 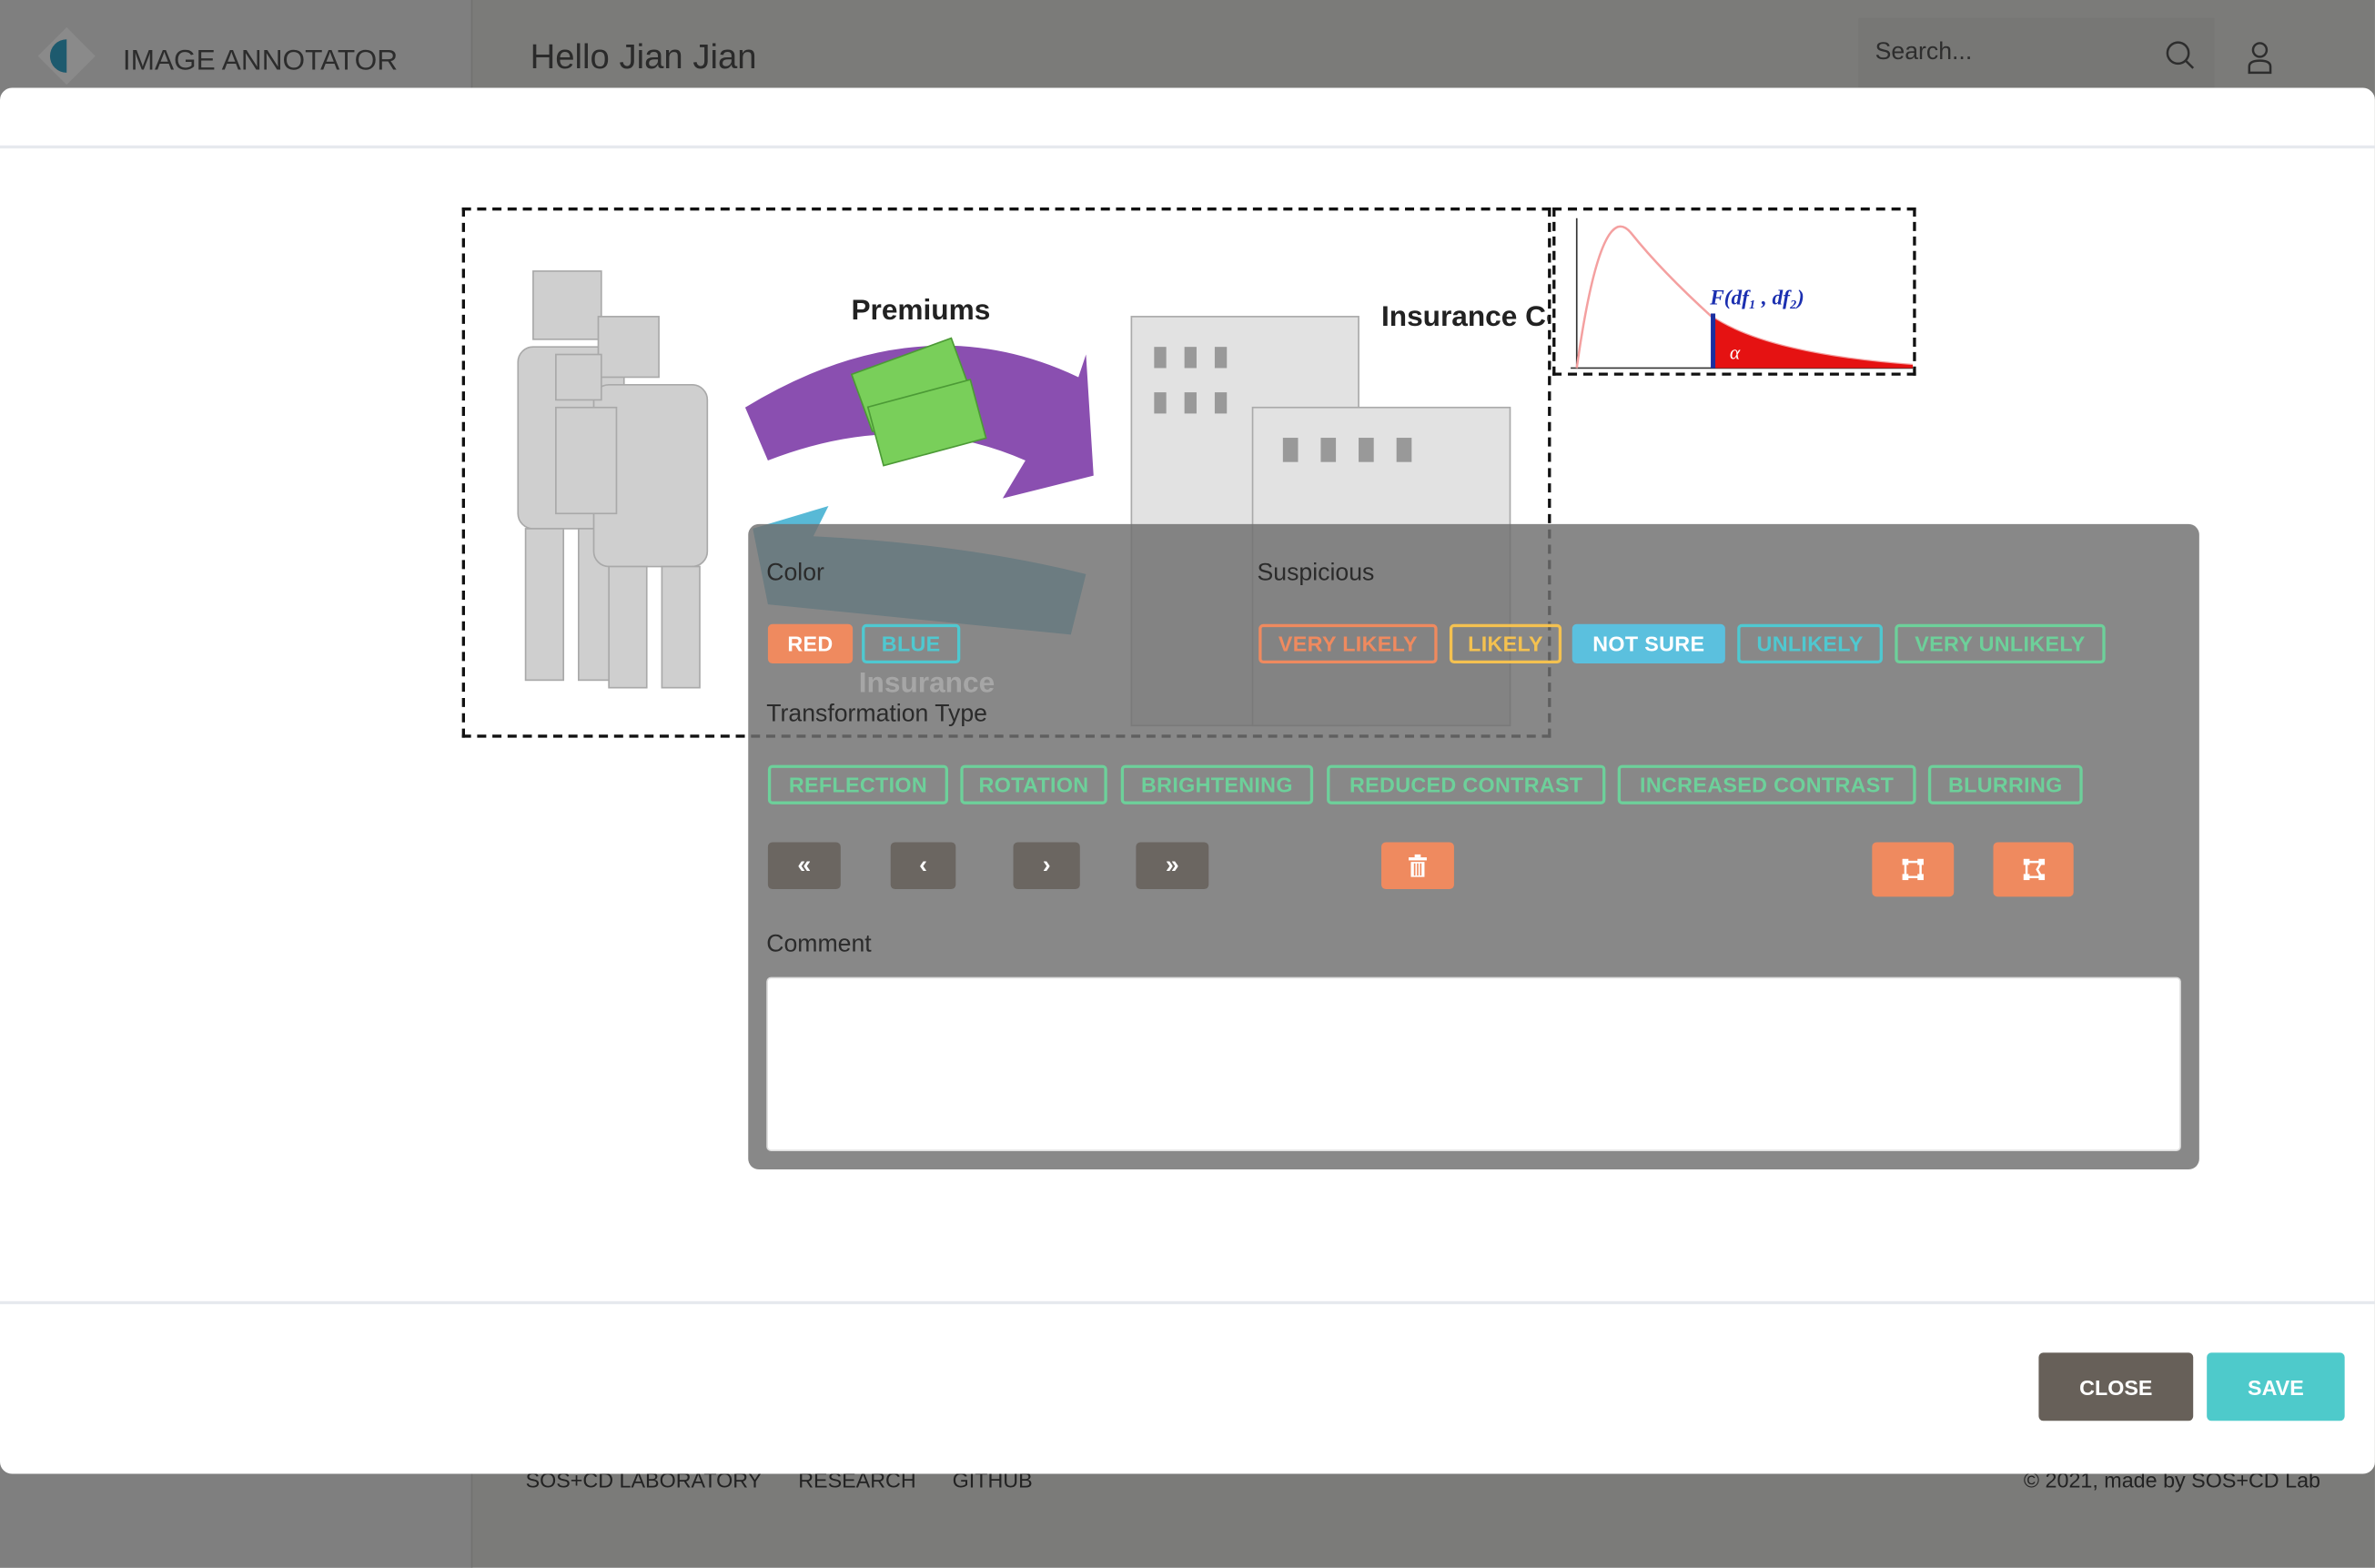 I want to click on transform-rotation-button: ROTATION, so click(x=1033, y=784).